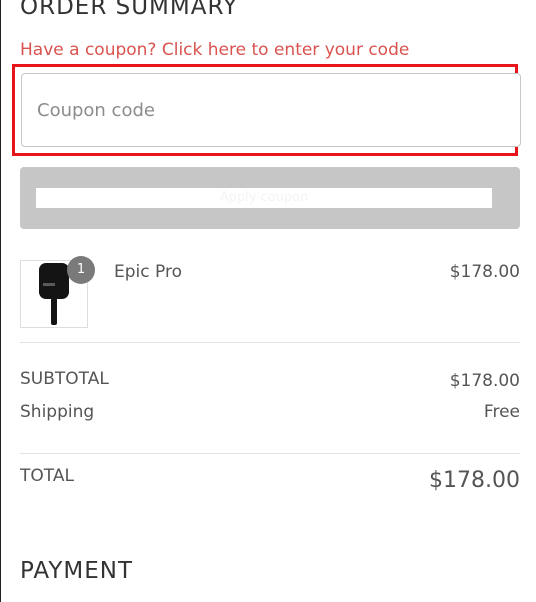  I want to click on coupon-highlight-box, so click(266, 110).